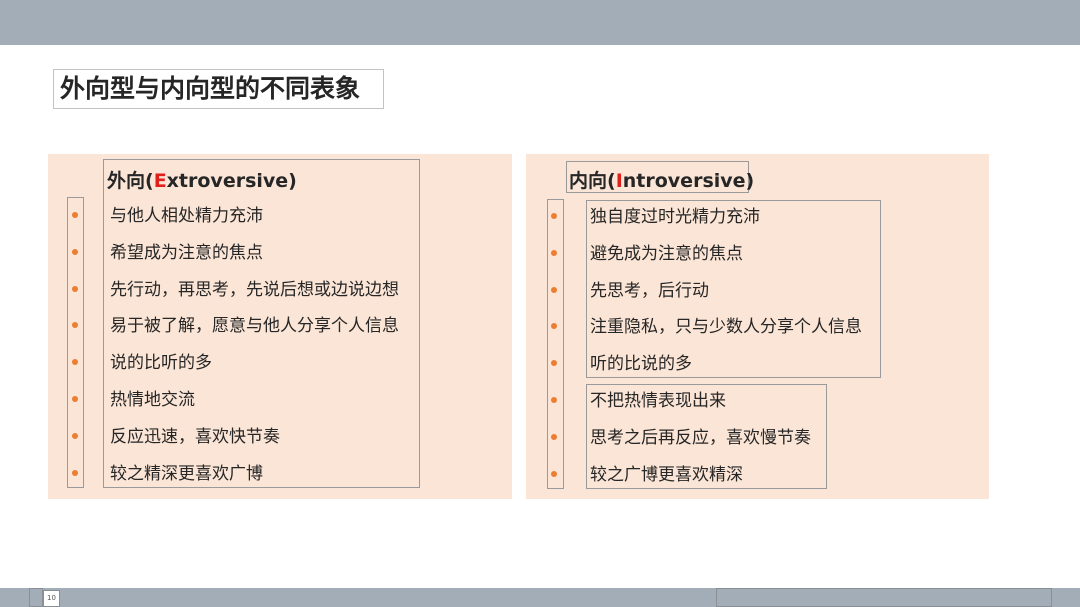 The width and height of the screenshot is (1080, 607). What do you see at coordinates (186, 474) in the screenshot?
I see `extrovert-item: 较之精深更喜欢广博` at bounding box center [186, 474].